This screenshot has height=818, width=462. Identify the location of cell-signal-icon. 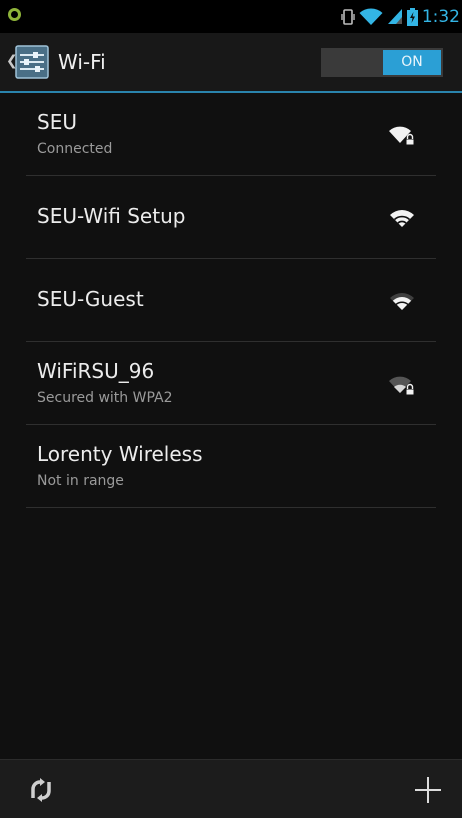
(394, 16).